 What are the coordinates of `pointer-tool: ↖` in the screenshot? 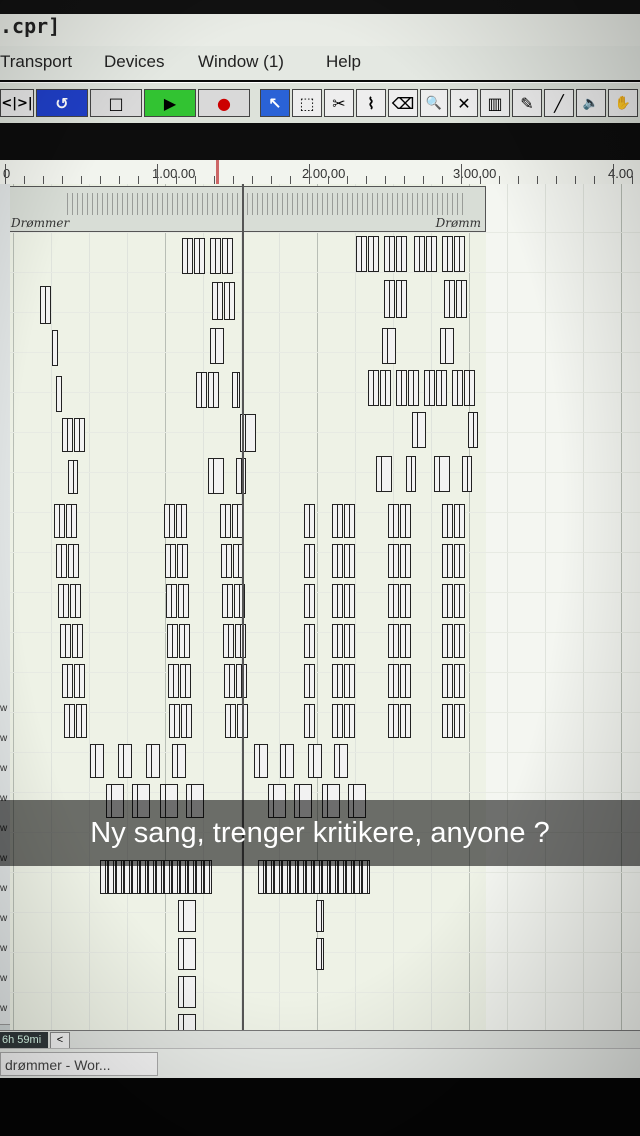 It's located at (275, 103).